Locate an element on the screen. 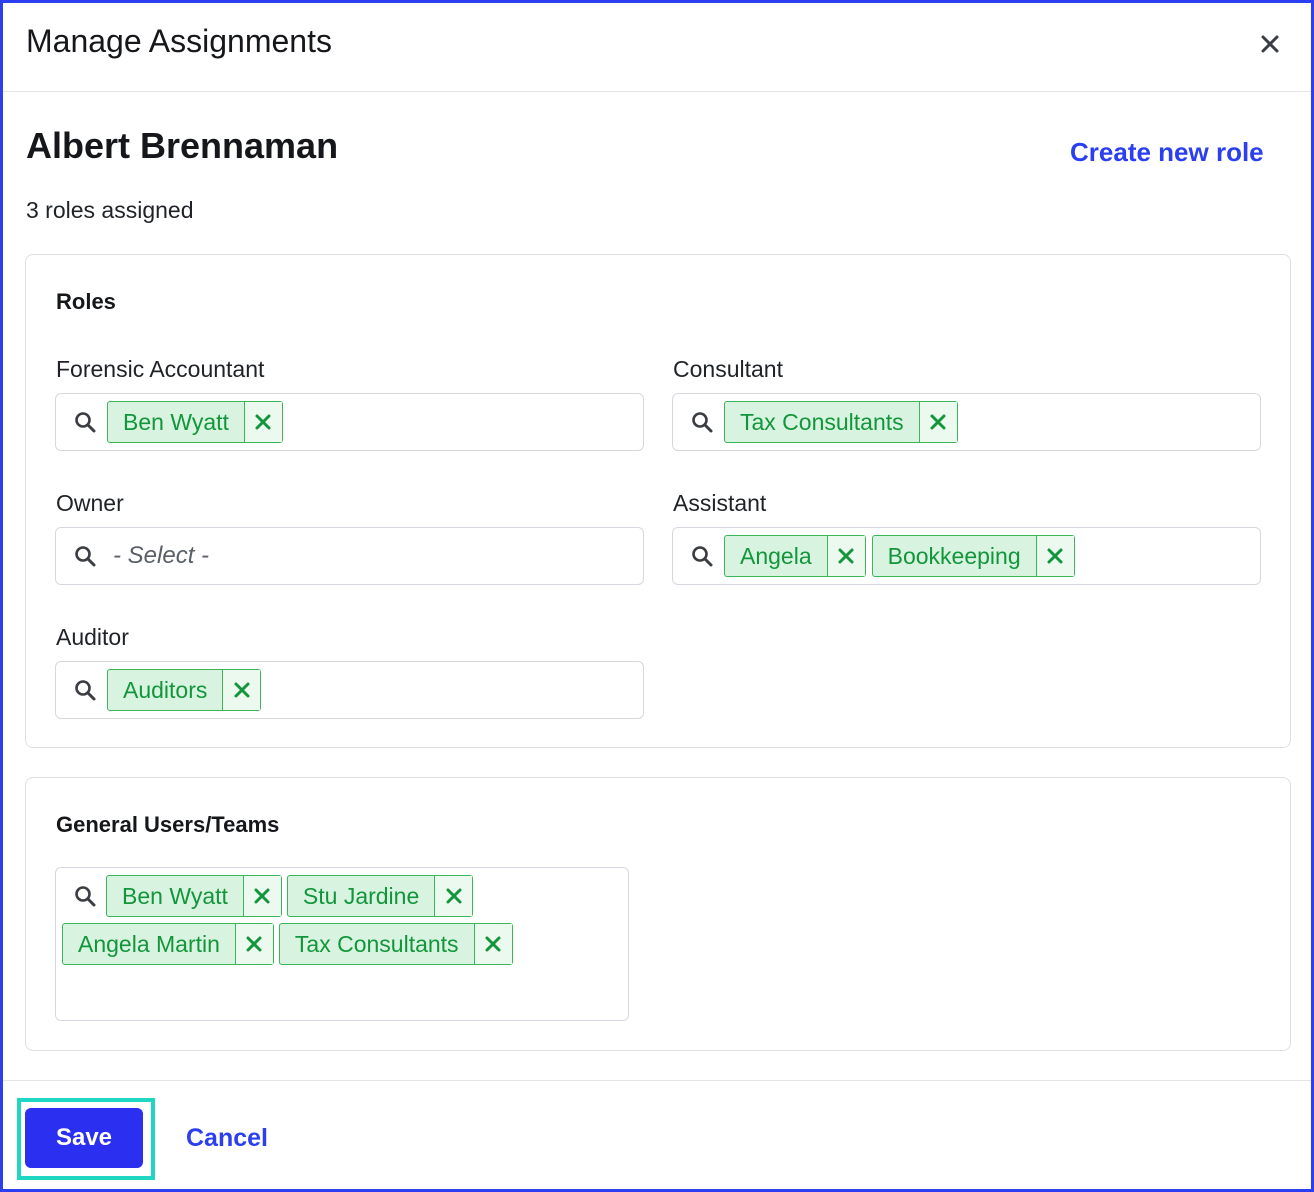 This screenshot has width=1314, height=1192. assigned-tag: Angela is located at coordinates (795, 556).